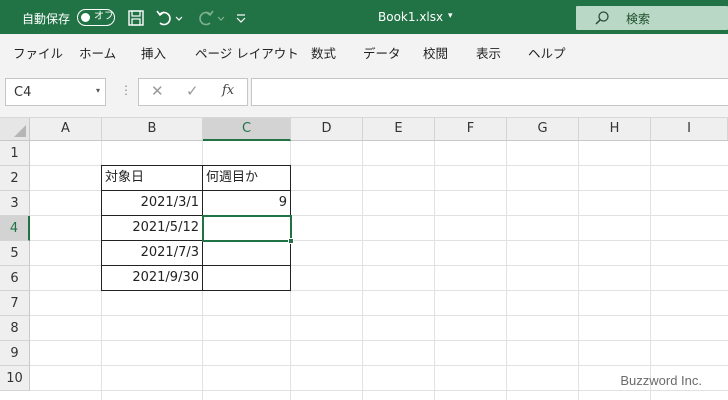 The width and height of the screenshot is (728, 400). What do you see at coordinates (246, 202) in the screenshot?
I see `cell-c3: 9` at bounding box center [246, 202].